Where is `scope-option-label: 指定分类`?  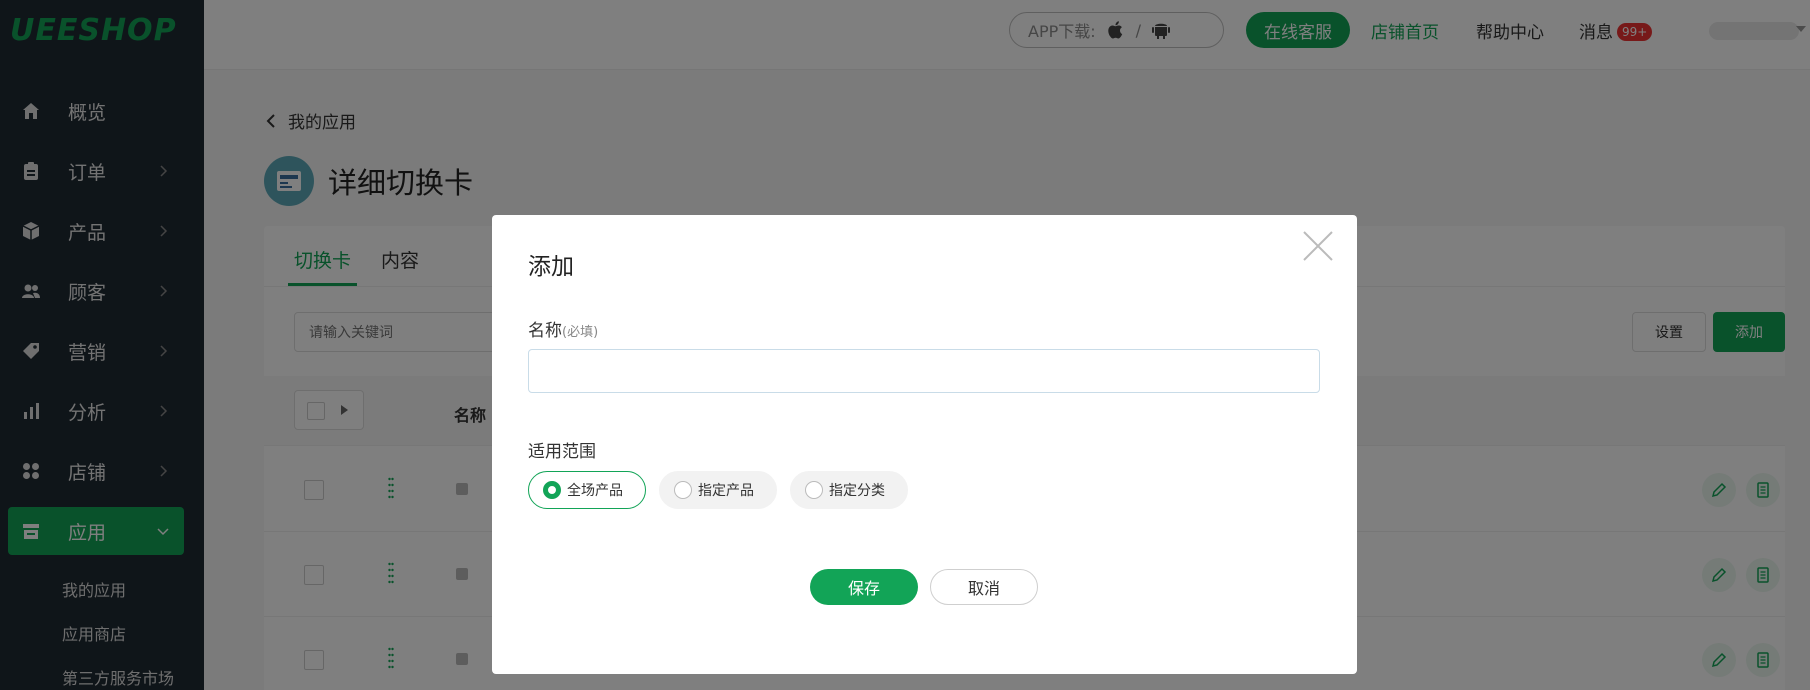
scope-option-label: 指定分类 is located at coordinates (857, 491).